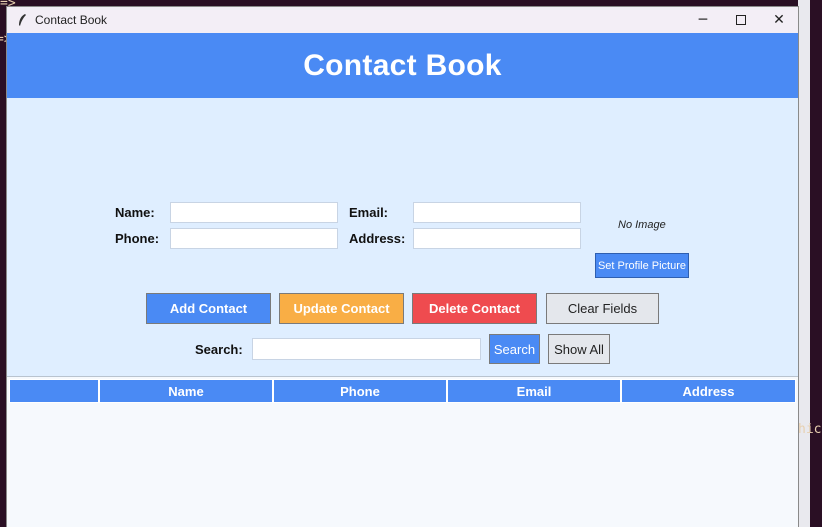 The width and height of the screenshot is (822, 527). I want to click on phone-label: Phone:, so click(137, 238).